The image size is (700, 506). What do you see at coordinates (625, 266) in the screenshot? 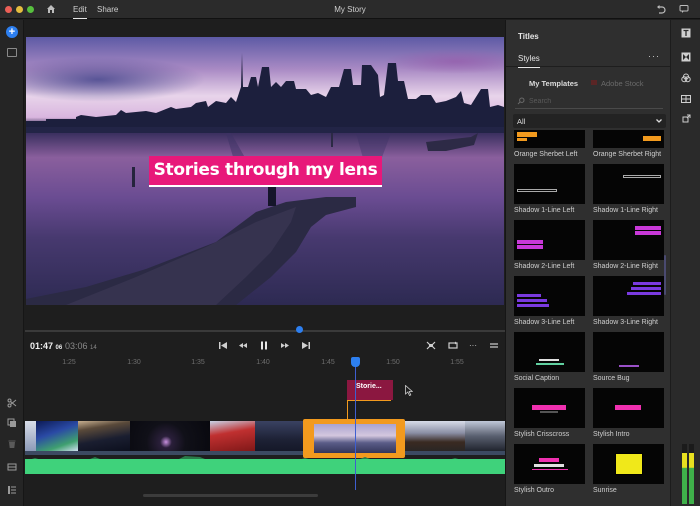
I see `template-label: Shadow 2-Line Right` at bounding box center [625, 266].